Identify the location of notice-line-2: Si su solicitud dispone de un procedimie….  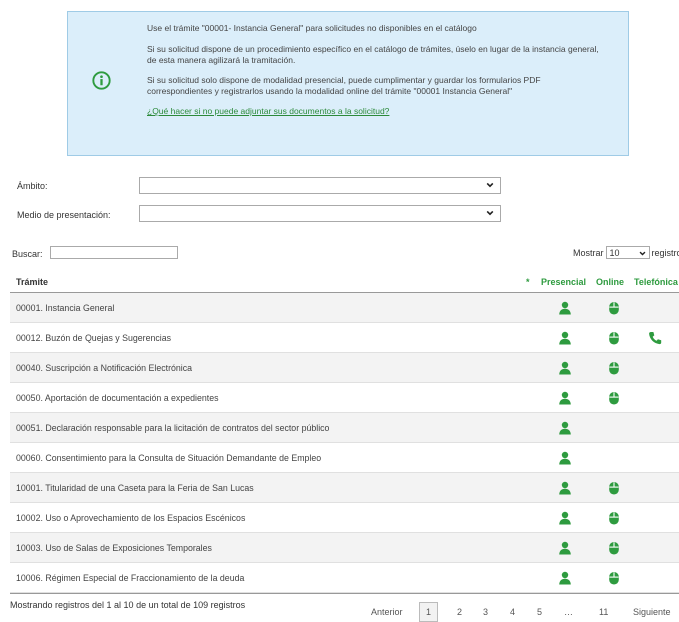
(373, 54).